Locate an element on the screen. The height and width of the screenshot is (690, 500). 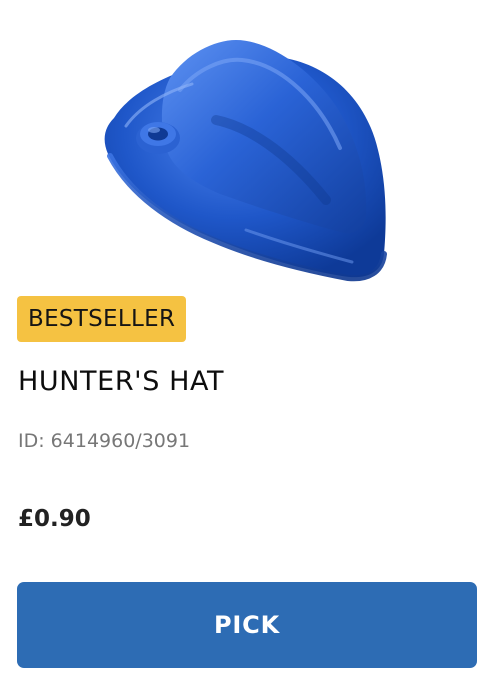
pick-button: PICK is located at coordinates (247, 625).